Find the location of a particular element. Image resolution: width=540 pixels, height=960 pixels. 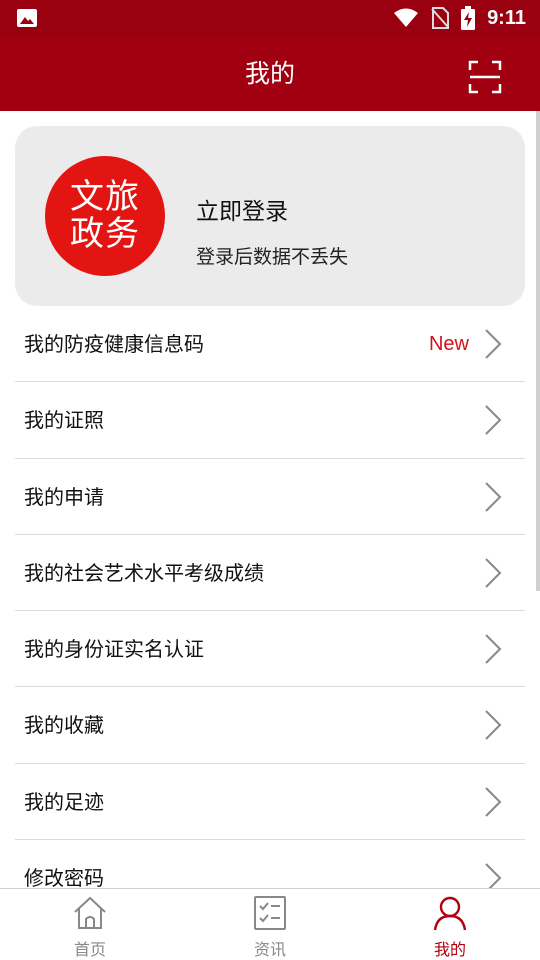

status-bar: 9:11 is located at coordinates (270, 18).